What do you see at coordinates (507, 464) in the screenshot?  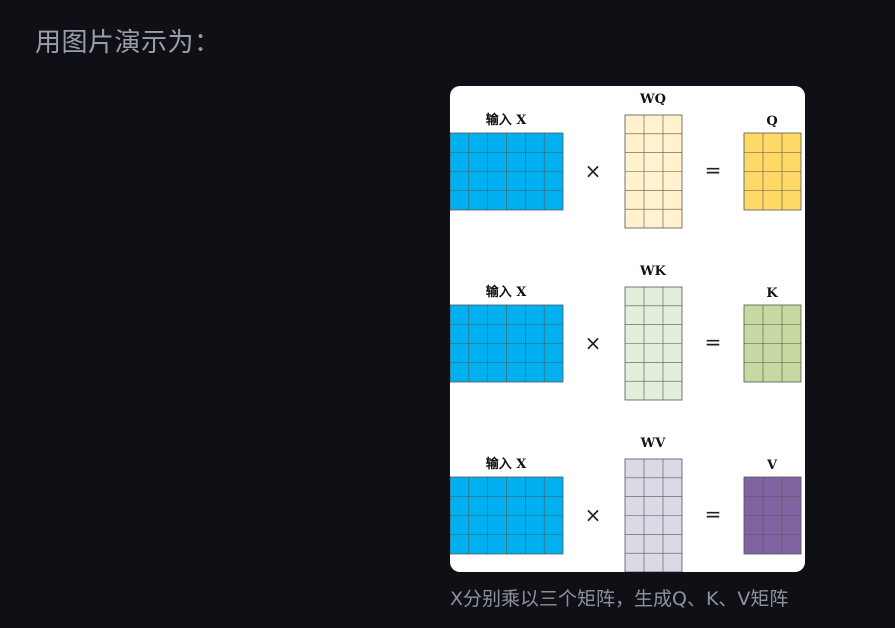 I see `input-label-v: 输入 X` at bounding box center [507, 464].